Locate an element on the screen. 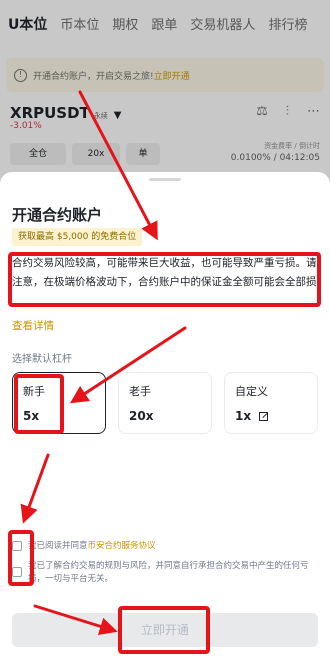  arrow-to-open-button is located at coordinates (75, 620).